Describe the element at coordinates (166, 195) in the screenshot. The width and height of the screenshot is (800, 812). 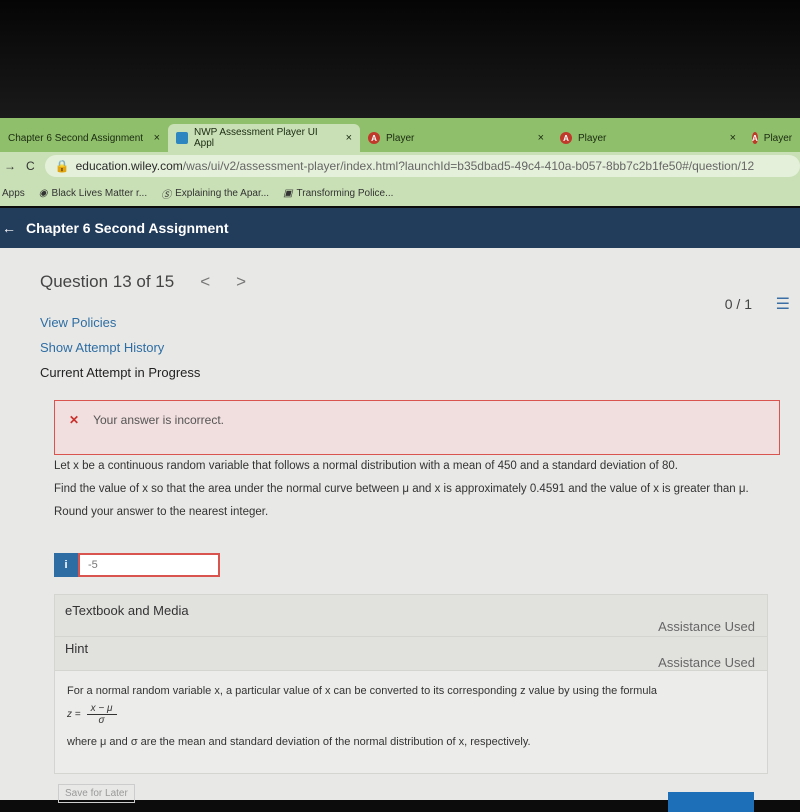
I see `site-icon: Ⓢ` at that location.